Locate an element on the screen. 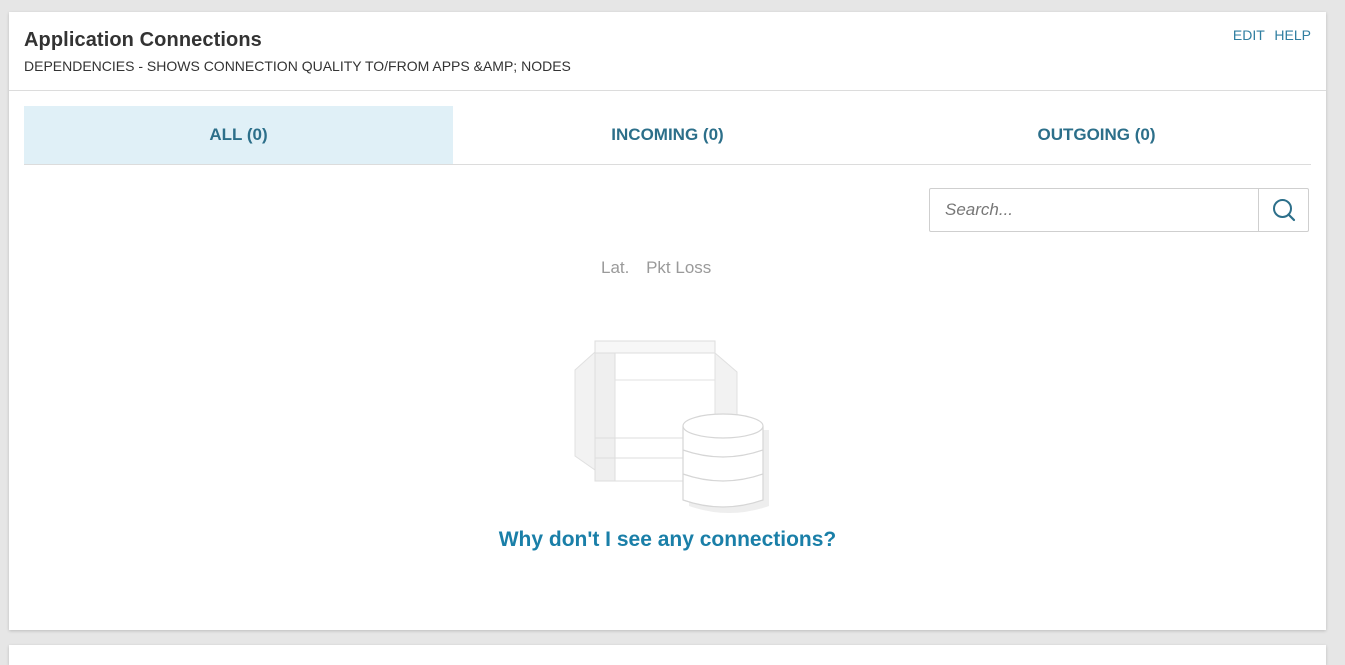  edit-link: EDIT is located at coordinates (1249, 35).